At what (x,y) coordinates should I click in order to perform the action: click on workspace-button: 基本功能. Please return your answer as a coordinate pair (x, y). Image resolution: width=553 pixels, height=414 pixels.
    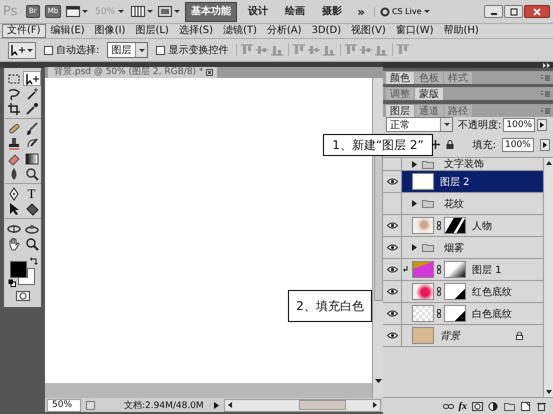
    Looking at the image, I should click on (211, 12).